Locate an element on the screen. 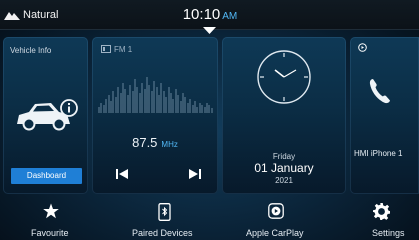 Image resolution: width=419 pixels, height=240 pixels. dock-label-settings: Settings is located at coordinates (388, 233).